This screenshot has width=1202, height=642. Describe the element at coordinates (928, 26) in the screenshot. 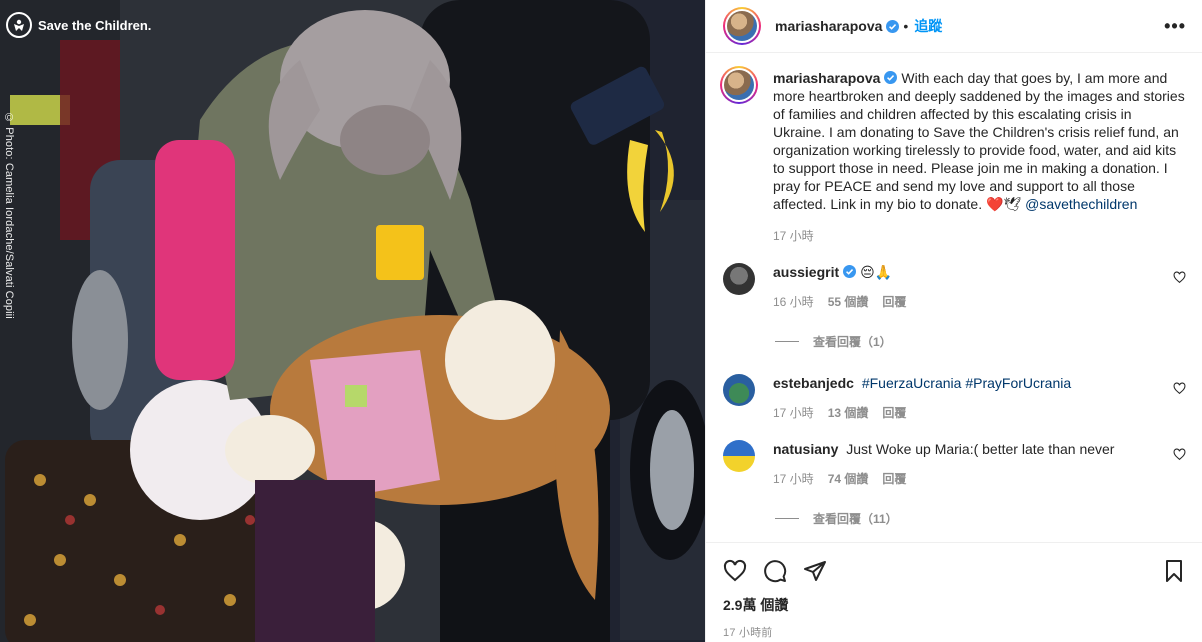

I see `follow-button: 追蹤` at that location.